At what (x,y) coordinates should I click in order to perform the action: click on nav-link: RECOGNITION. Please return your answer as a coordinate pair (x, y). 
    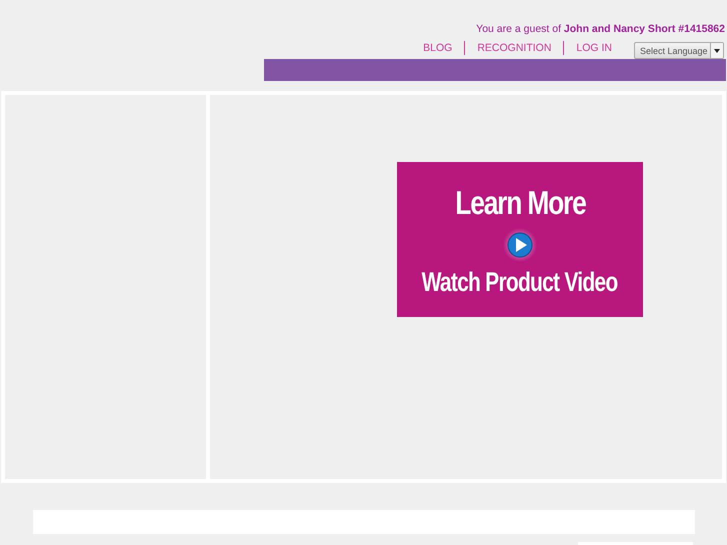
    Looking at the image, I should click on (514, 48).